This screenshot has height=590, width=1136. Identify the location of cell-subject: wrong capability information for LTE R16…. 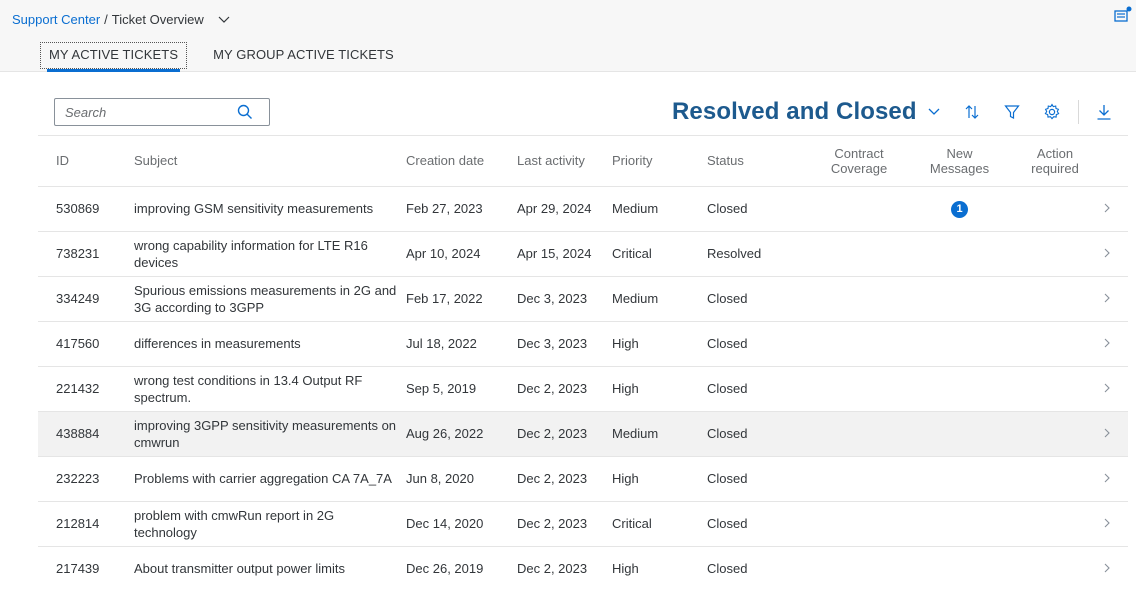
(270, 254).